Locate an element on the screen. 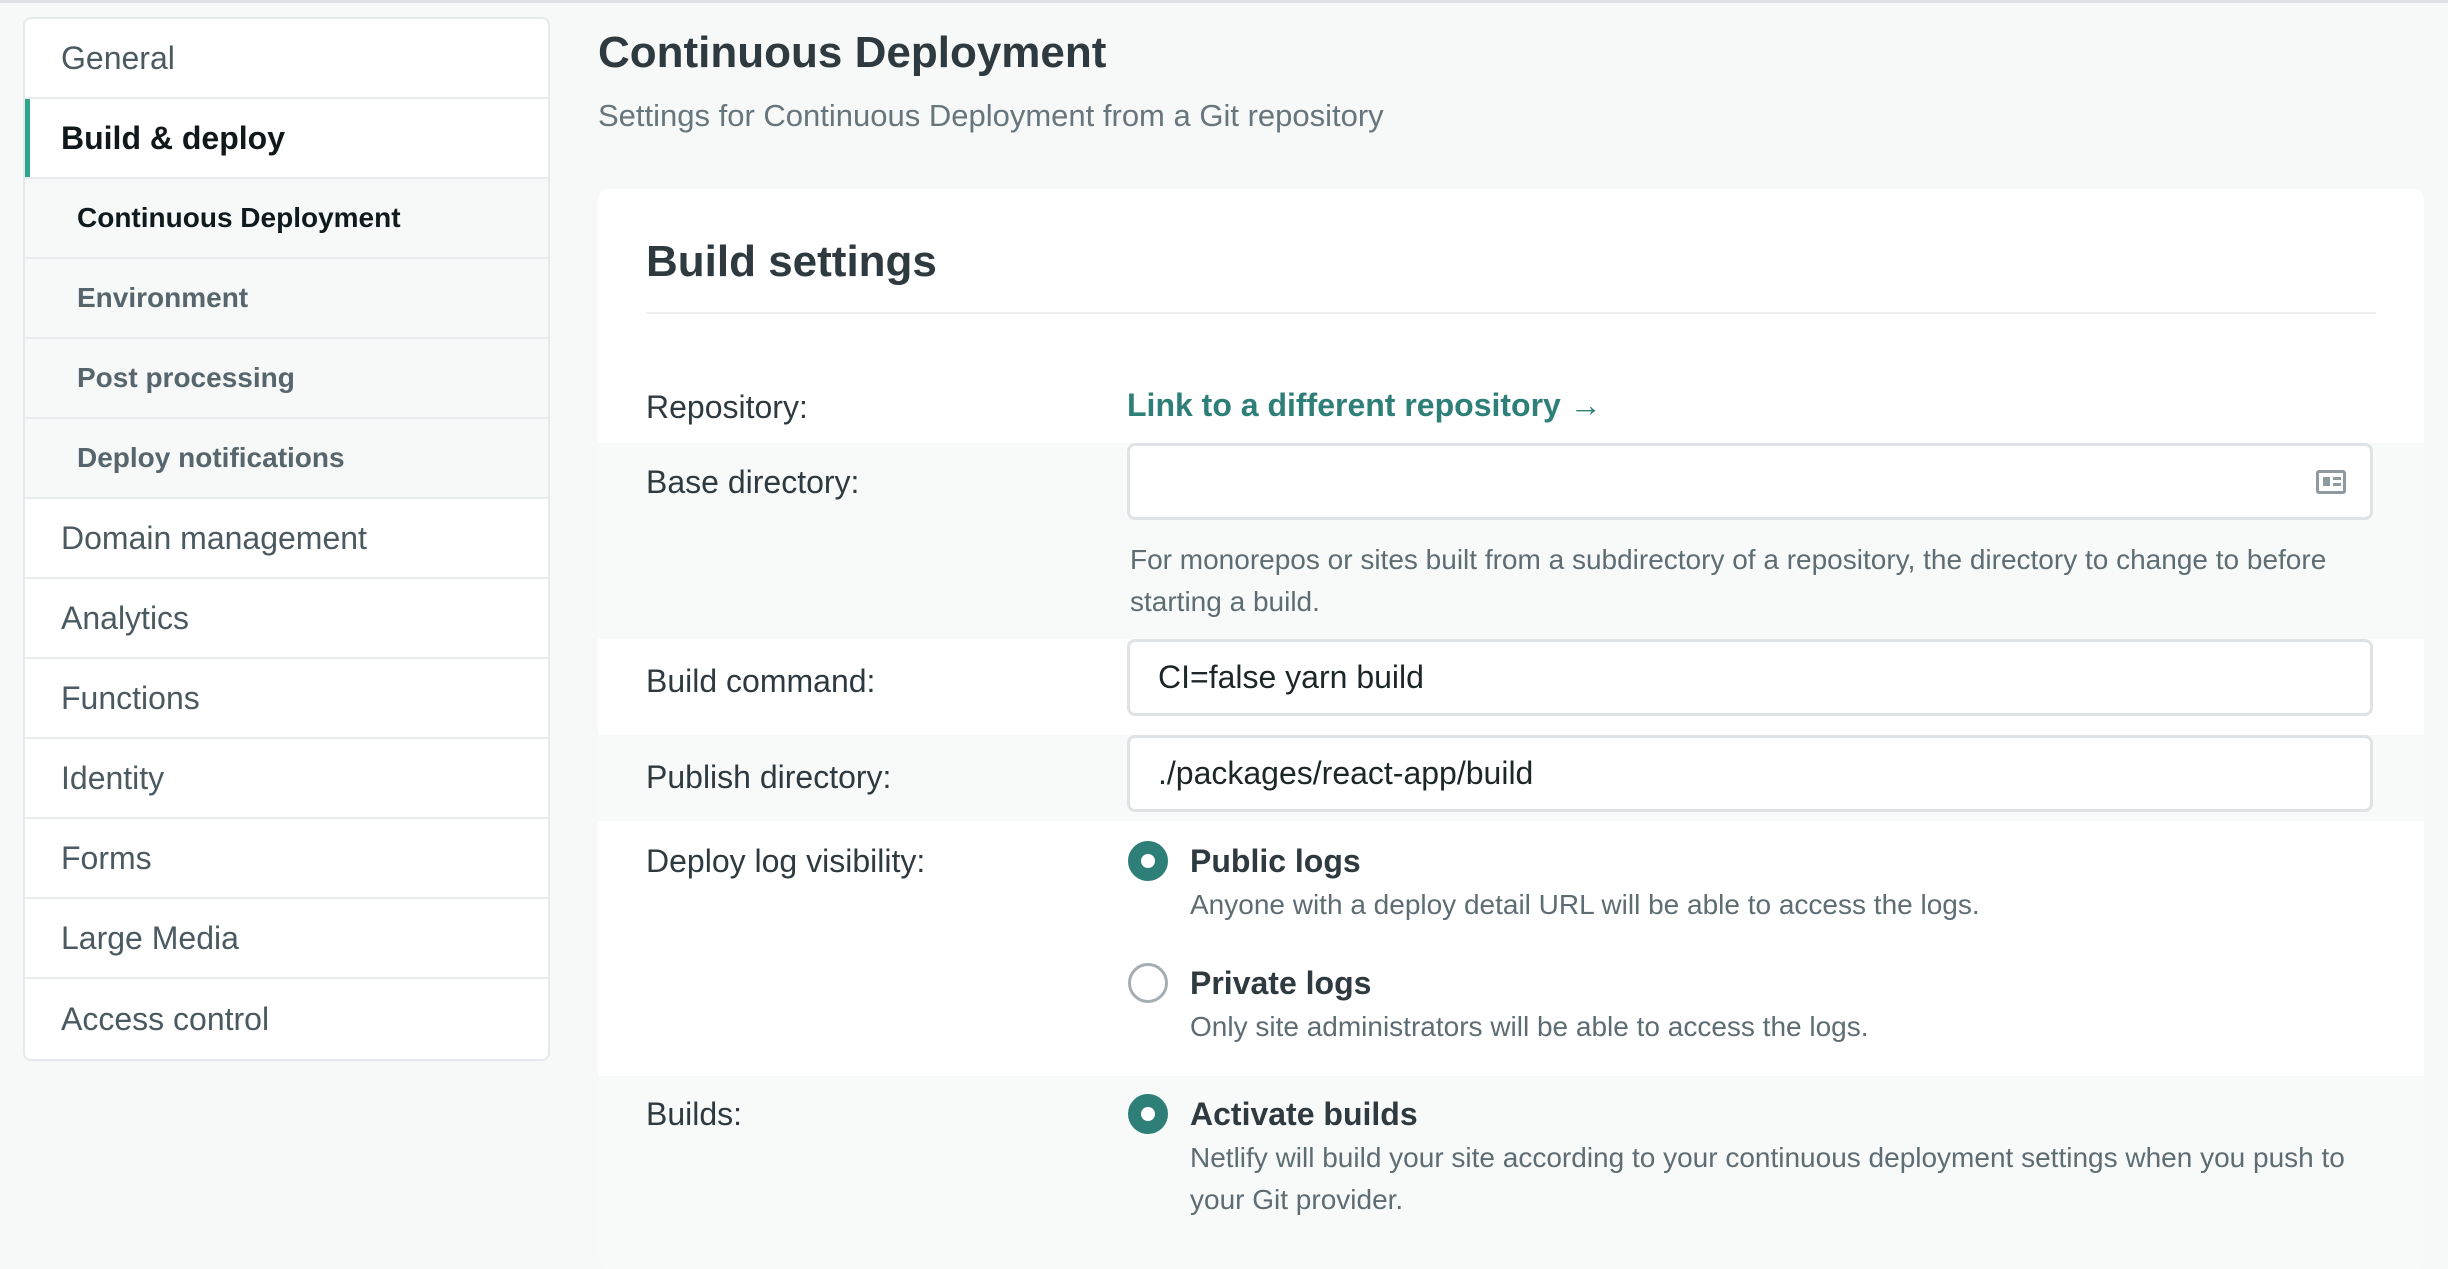 This screenshot has width=2448, height=1269. sidebar-item-analytics: Analytics is located at coordinates (286, 619).